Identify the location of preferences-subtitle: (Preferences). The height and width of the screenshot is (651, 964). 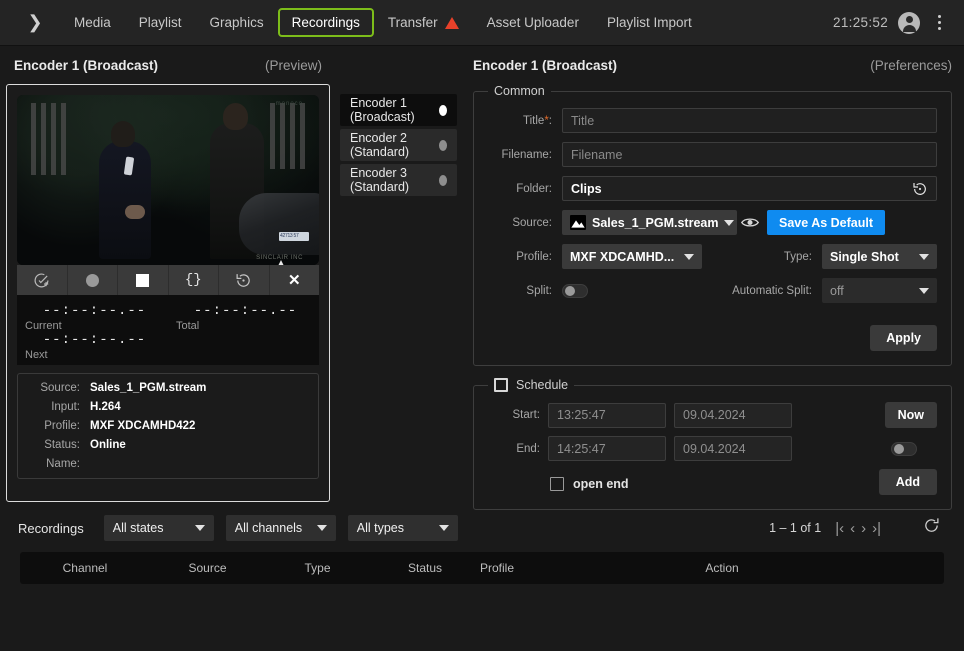
(911, 65).